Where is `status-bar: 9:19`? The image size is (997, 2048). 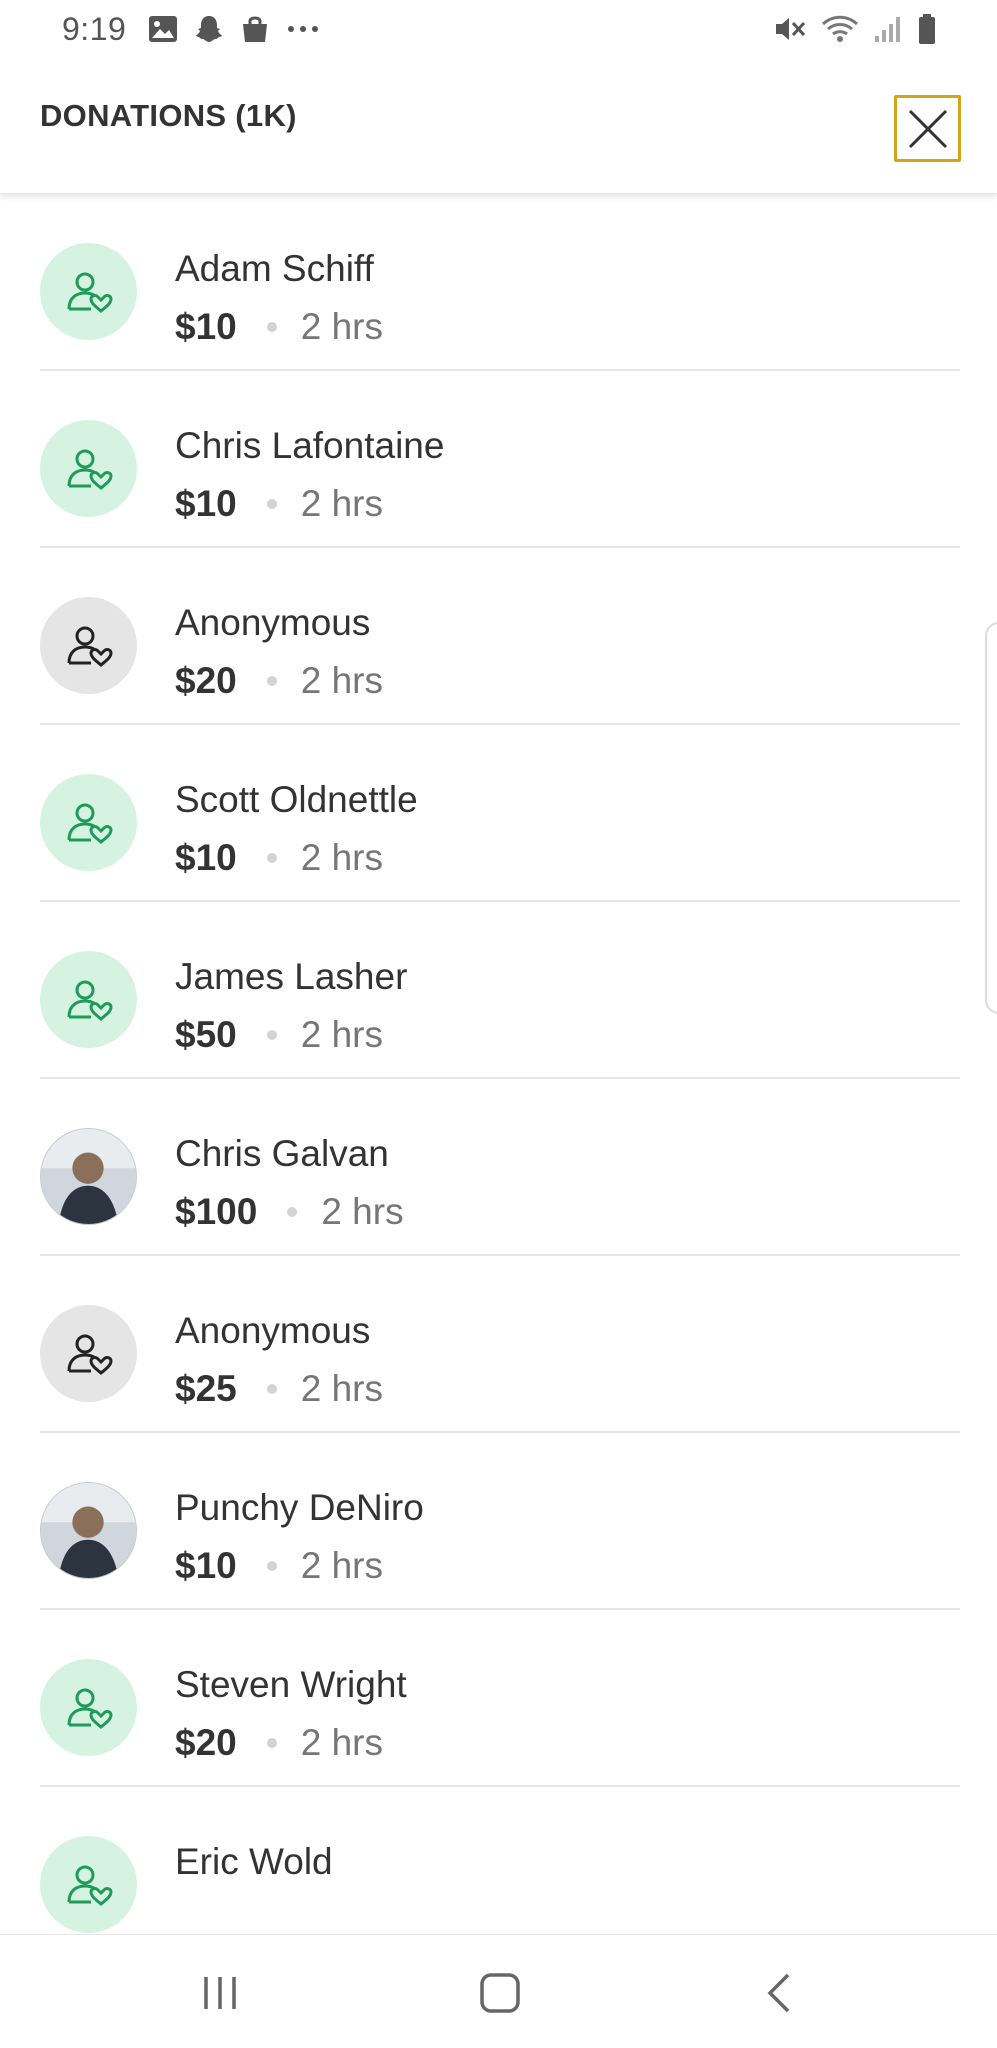 status-bar: 9:19 is located at coordinates (498, 29).